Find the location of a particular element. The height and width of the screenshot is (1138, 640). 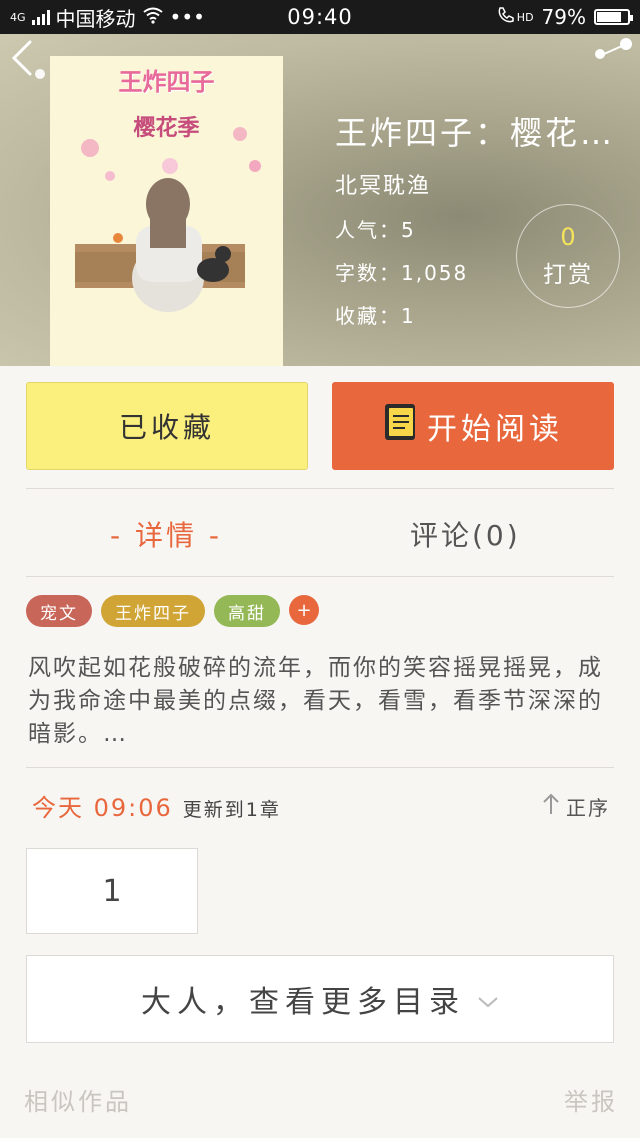

sort-toggle: 正序 is located at coordinates (576, 806).